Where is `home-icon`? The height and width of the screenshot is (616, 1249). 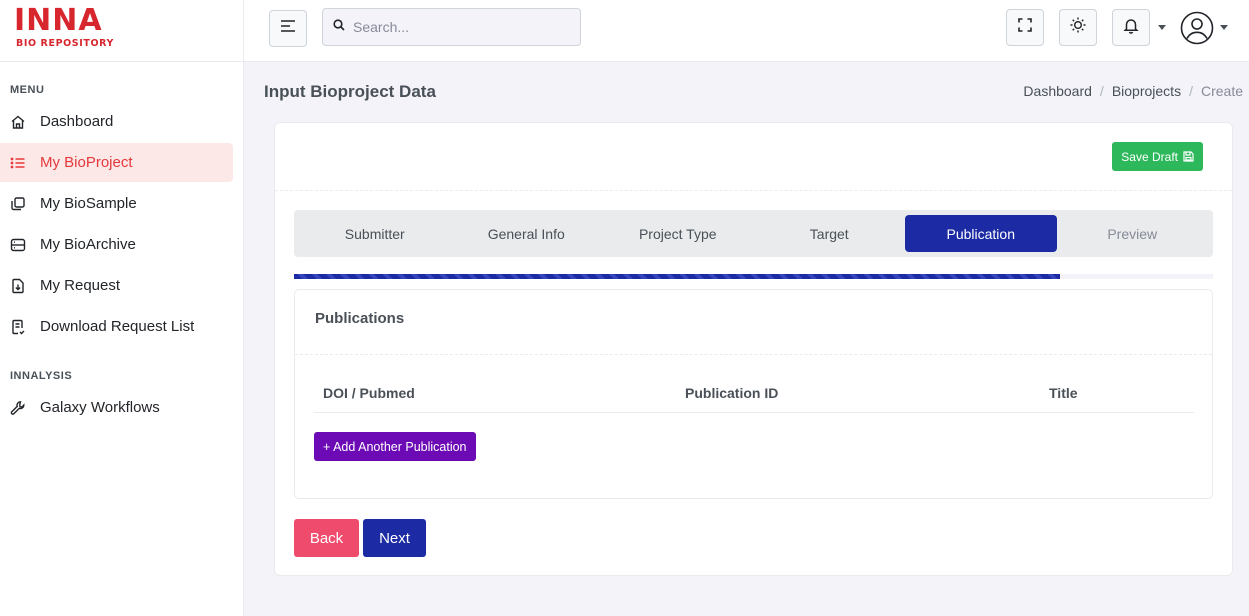
home-icon is located at coordinates (18, 122).